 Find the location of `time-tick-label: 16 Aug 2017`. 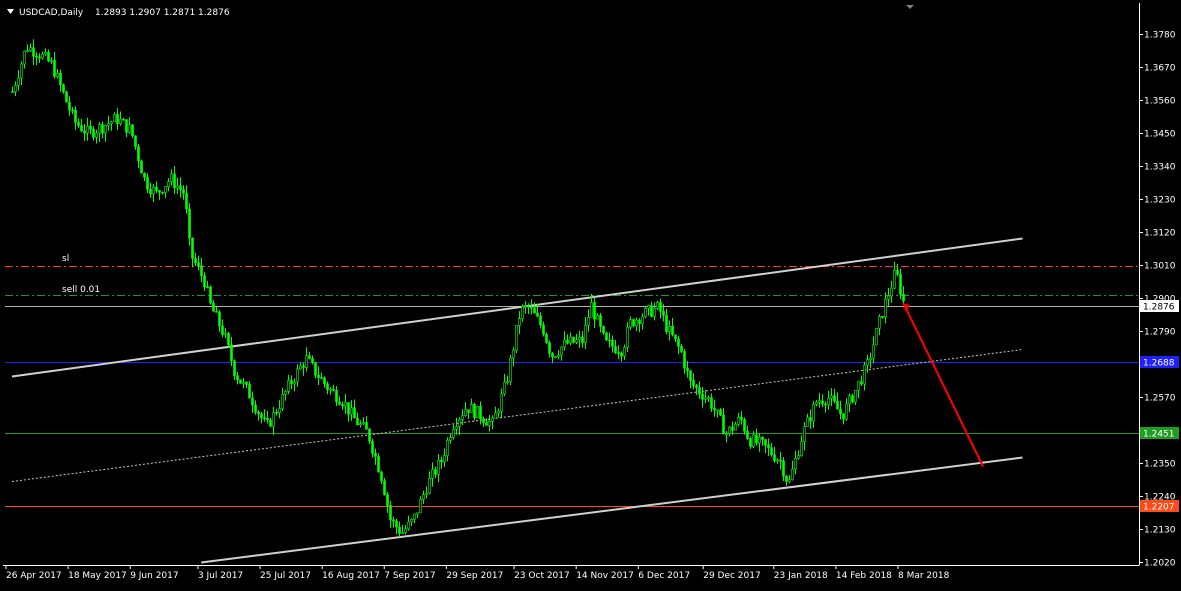

time-tick-label: 16 Aug 2017 is located at coordinates (351, 576).